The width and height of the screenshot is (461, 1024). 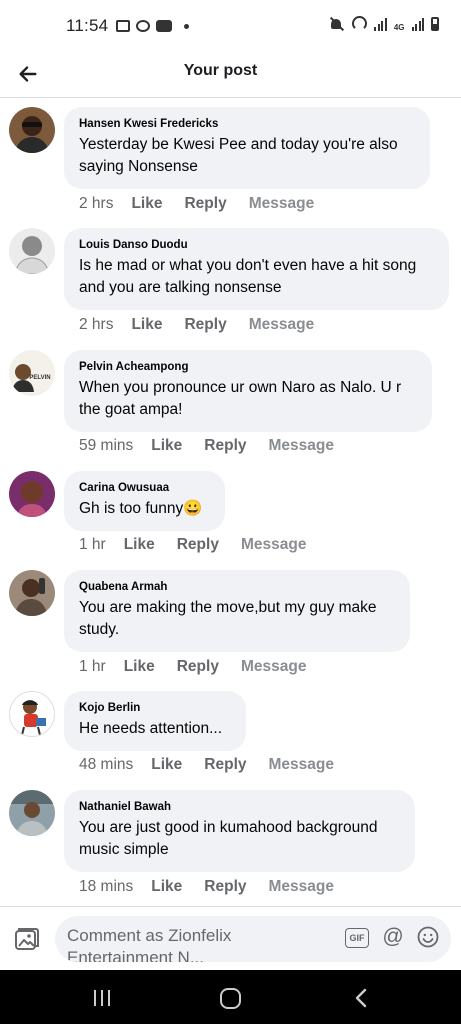 I want to click on comment-time: 18 mins, so click(x=106, y=886).